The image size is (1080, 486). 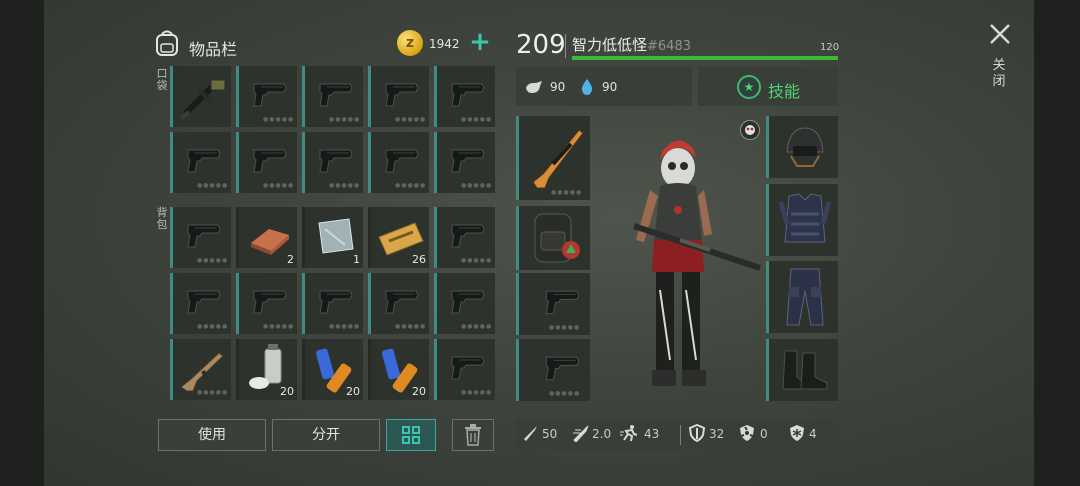 What do you see at coordinates (550, 434) in the screenshot?
I see `attack-value: 50` at bounding box center [550, 434].